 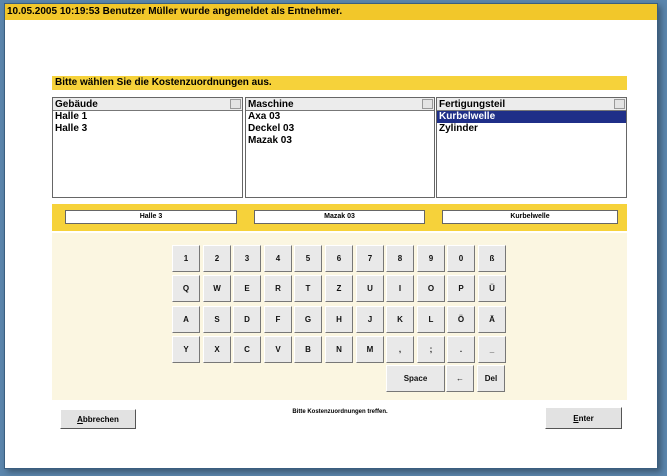 I want to click on key-row4-7: ,, so click(x=400, y=349).